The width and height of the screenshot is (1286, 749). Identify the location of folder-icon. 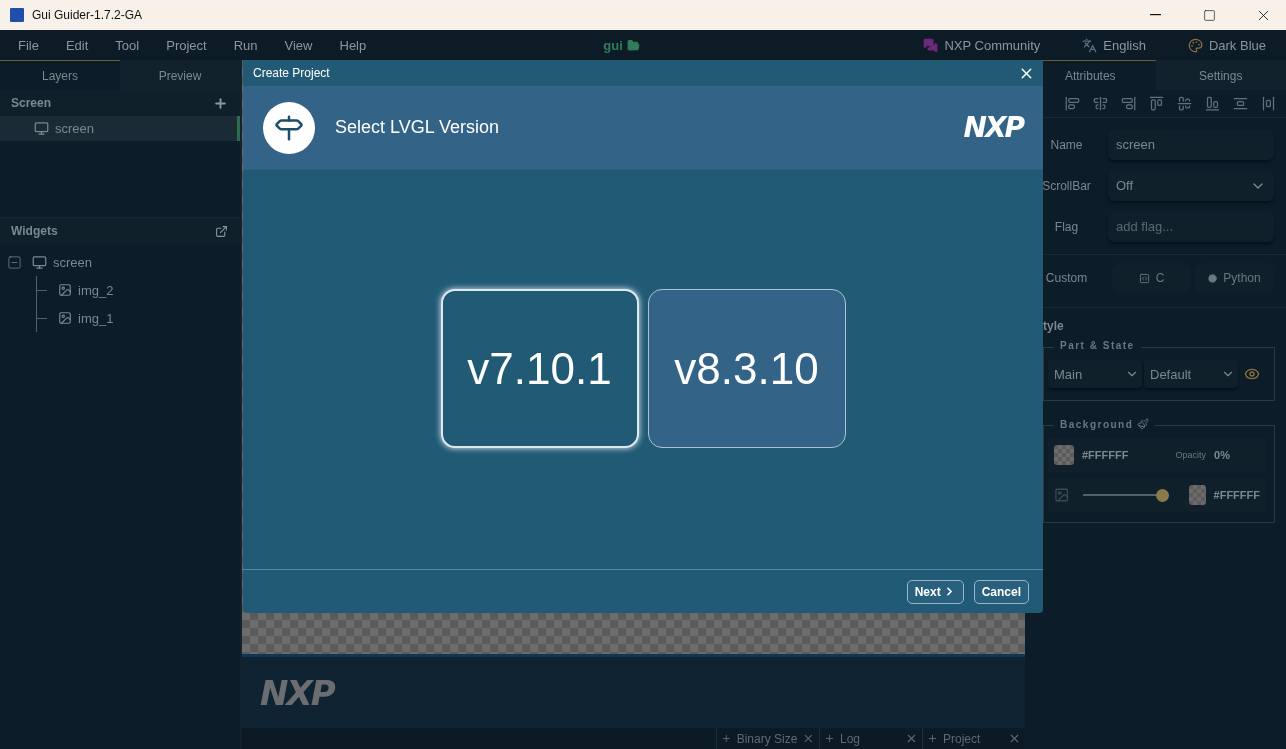
(633, 45).